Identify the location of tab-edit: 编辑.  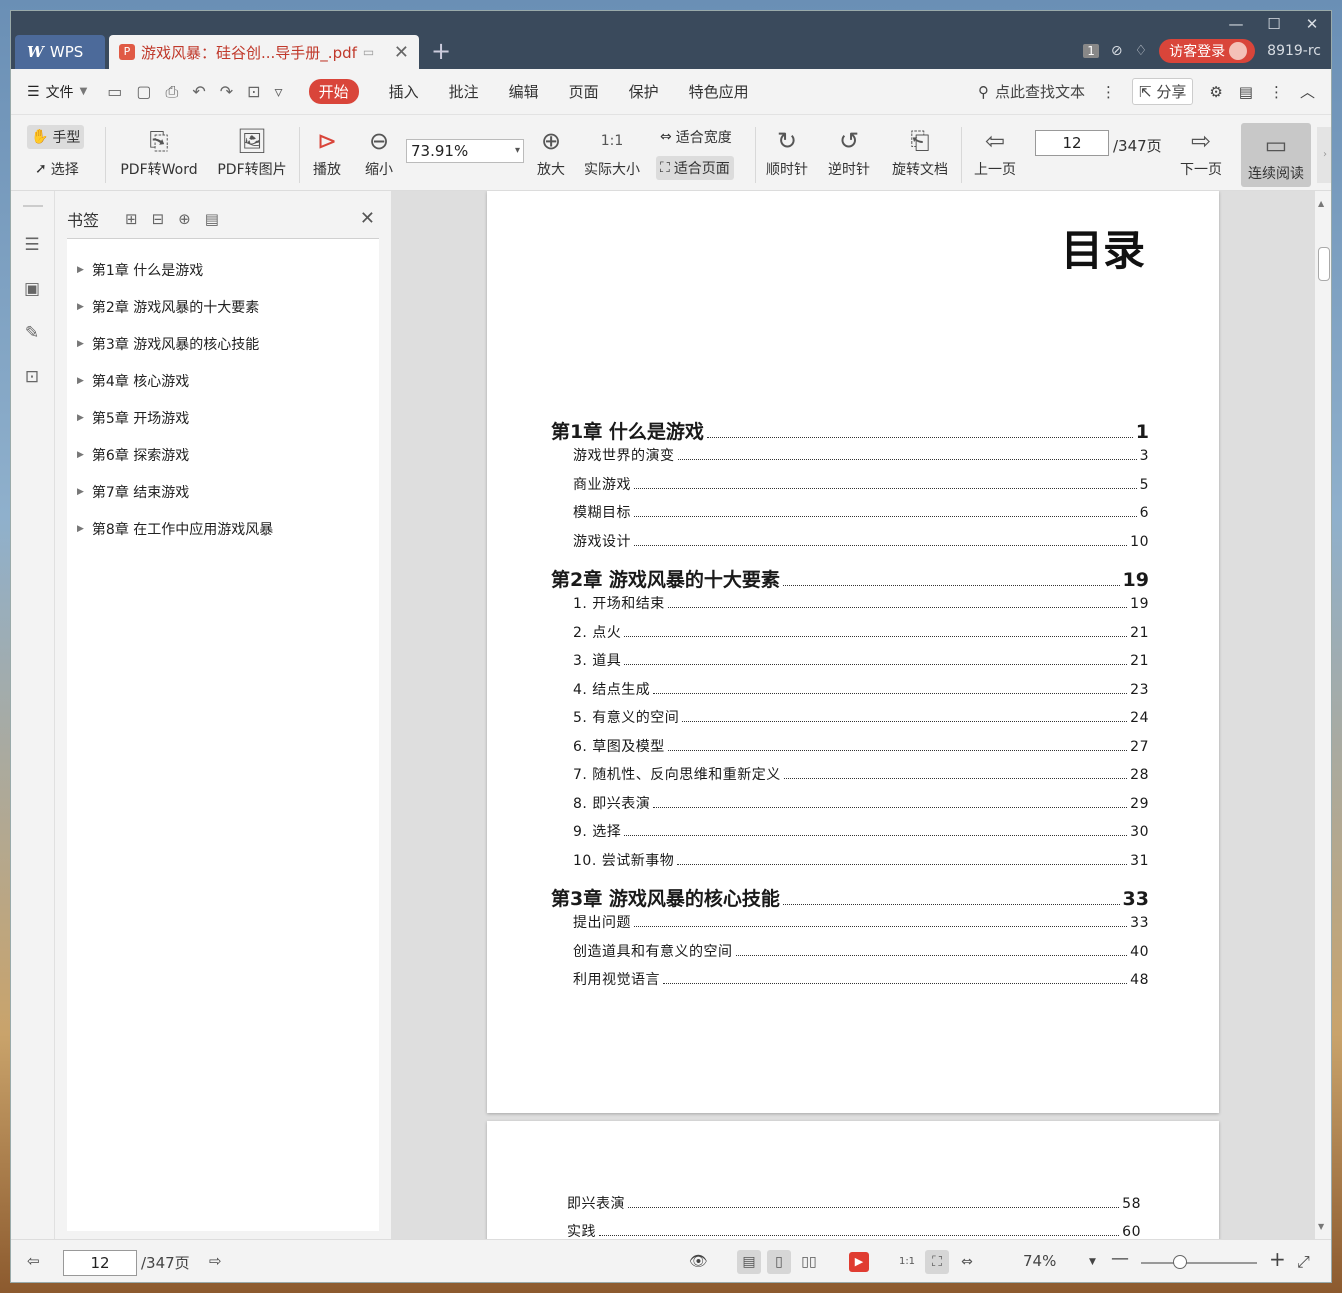
(524, 91).